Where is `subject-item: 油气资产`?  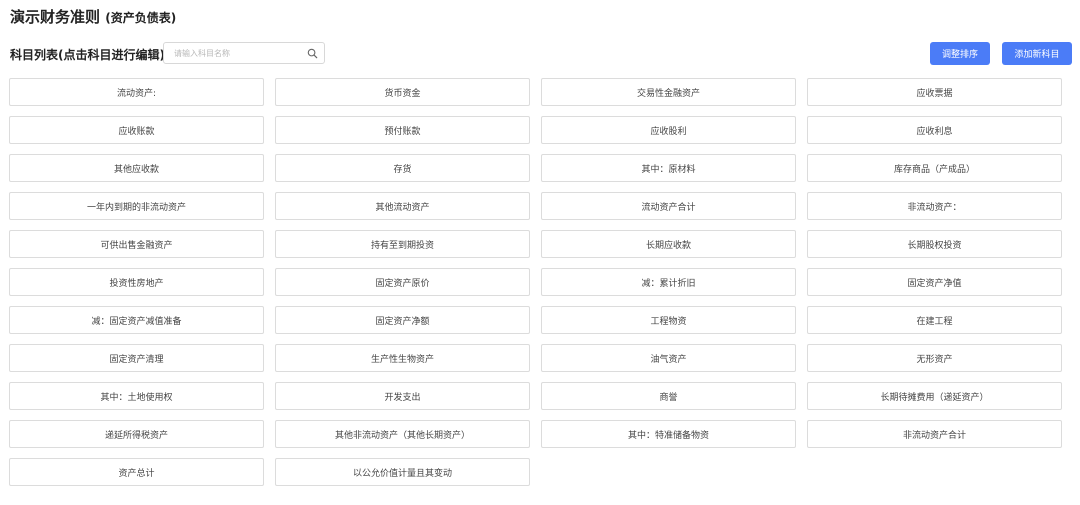 subject-item: 油气资产 is located at coordinates (668, 358).